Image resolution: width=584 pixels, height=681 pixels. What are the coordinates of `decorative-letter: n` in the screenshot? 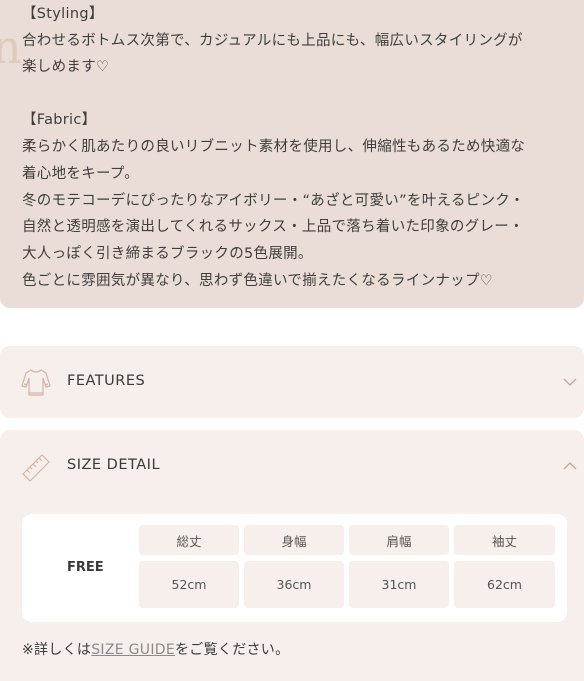 It's located at (11, 47).